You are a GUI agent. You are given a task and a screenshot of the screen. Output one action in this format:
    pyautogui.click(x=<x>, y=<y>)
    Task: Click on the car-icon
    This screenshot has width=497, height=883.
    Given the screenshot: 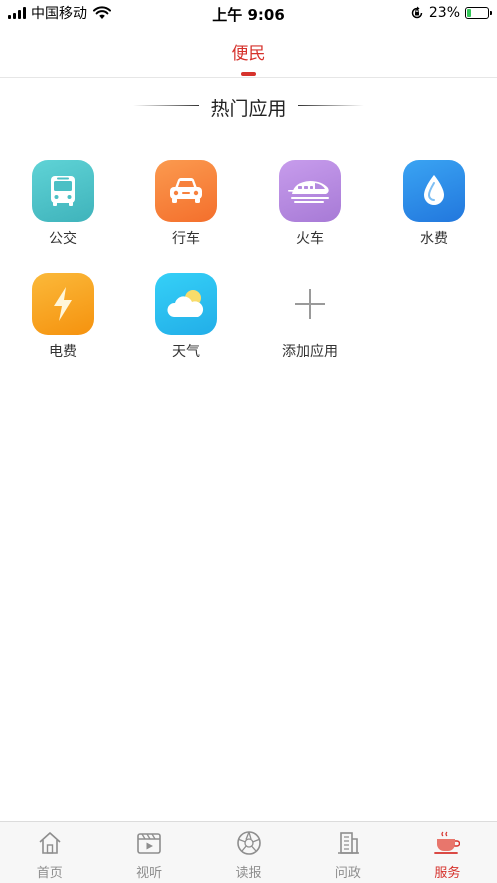 What is the action you would take?
    pyautogui.click(x=186, y=191)
    